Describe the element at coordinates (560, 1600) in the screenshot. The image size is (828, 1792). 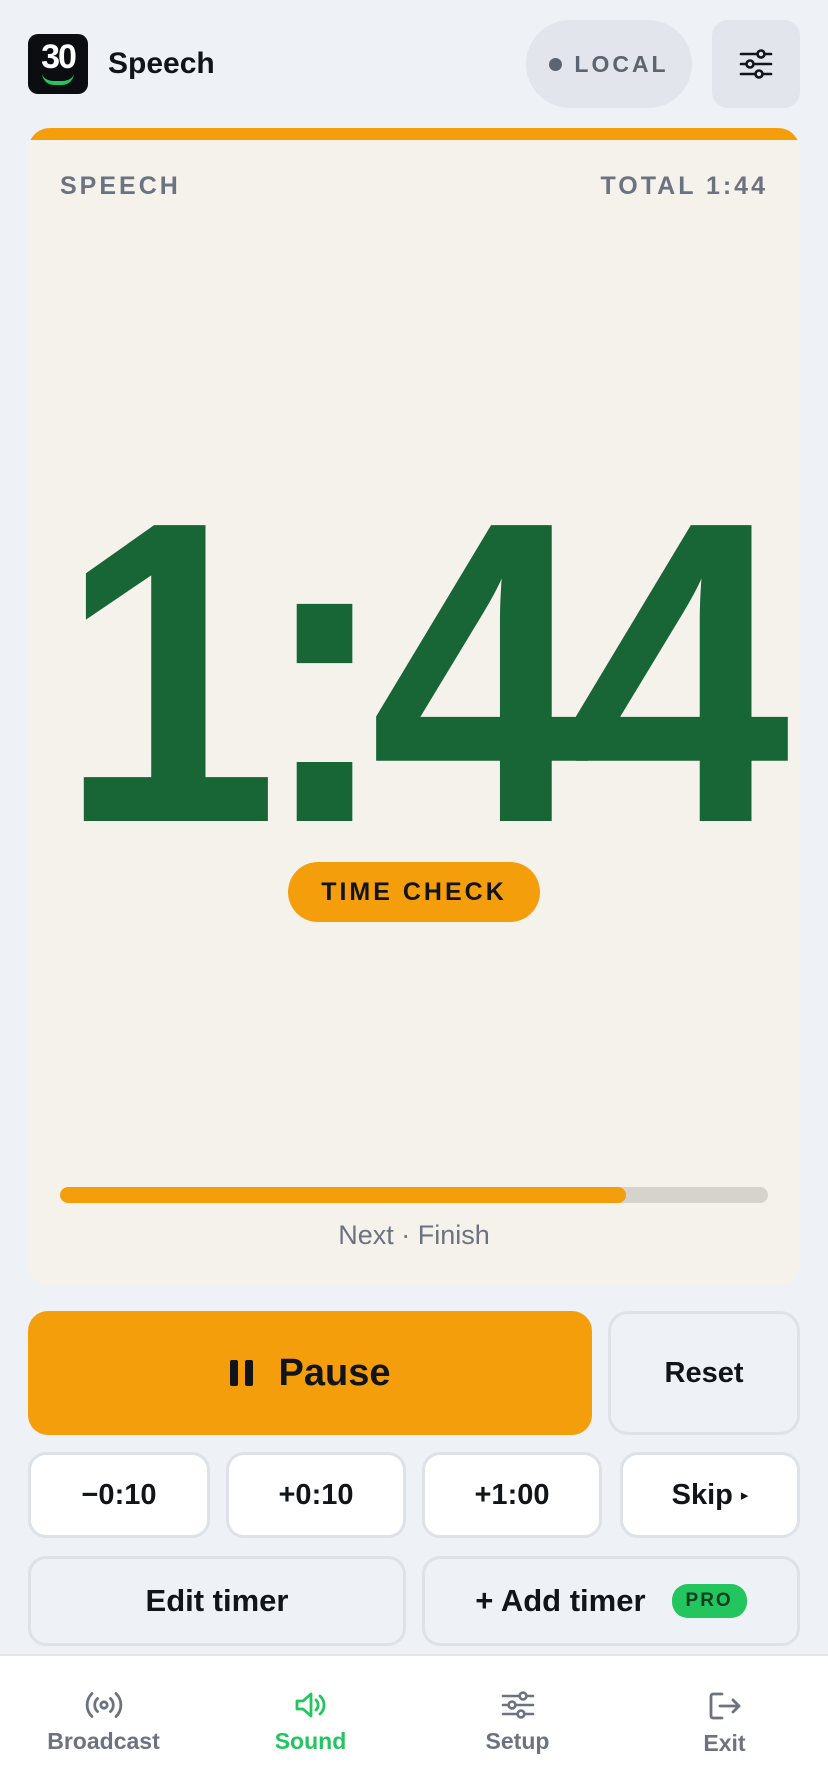
I see `add-timer-label: + Add timer` at that location.